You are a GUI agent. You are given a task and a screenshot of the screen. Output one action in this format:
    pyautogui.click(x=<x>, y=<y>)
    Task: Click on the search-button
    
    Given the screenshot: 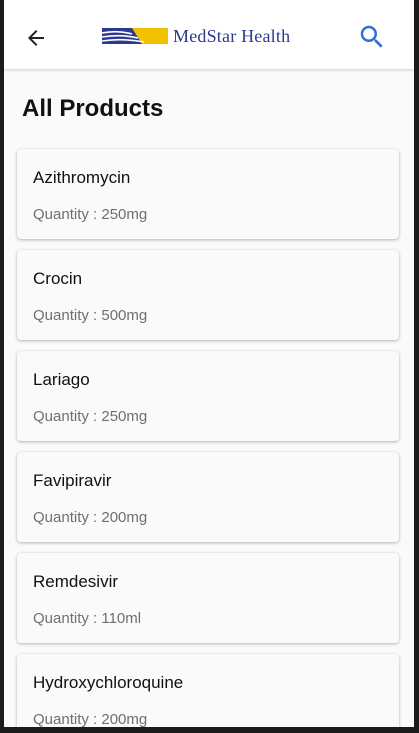 What is the action you would take?
    pyautogui.click(x=372, y=37)
    